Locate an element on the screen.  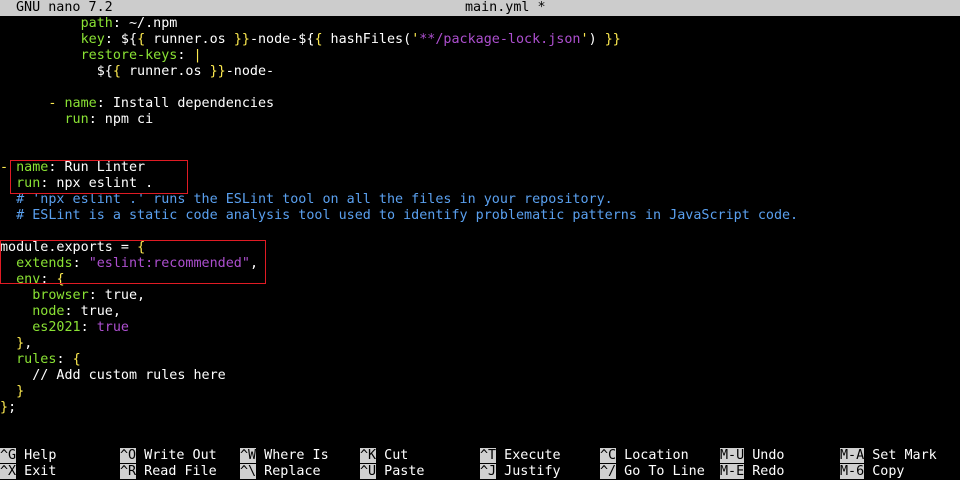
shortcut-key: ^G is located at coordinates (8, 455).